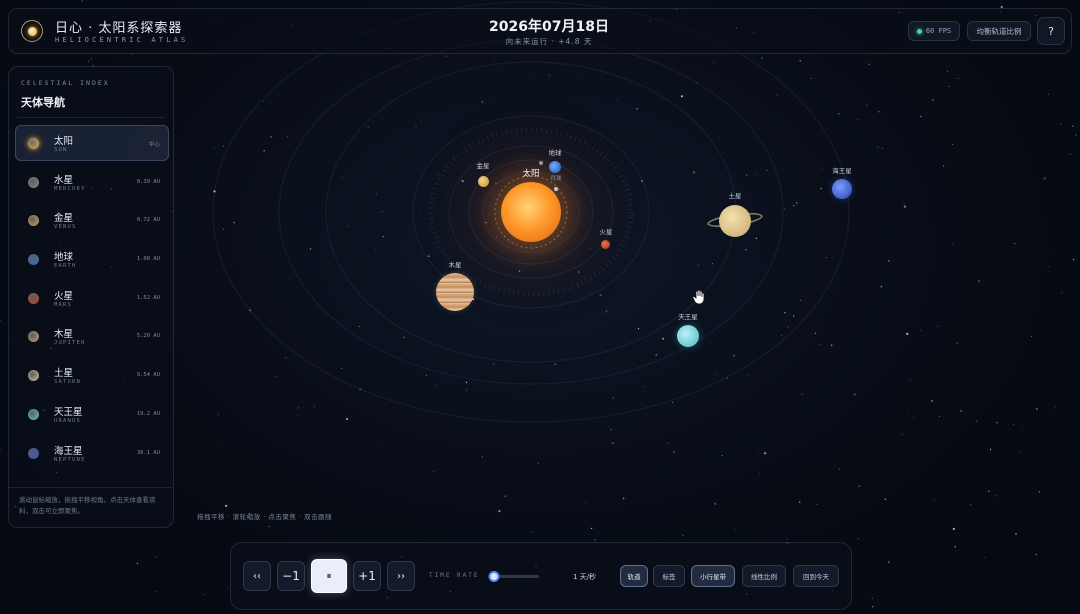 The height and width of the screenshot is (614, 1080). Describe the element at coordinates (148, 220) in the screenshot. I see `sidebar-item-distance: 0.72 AU` at that location.